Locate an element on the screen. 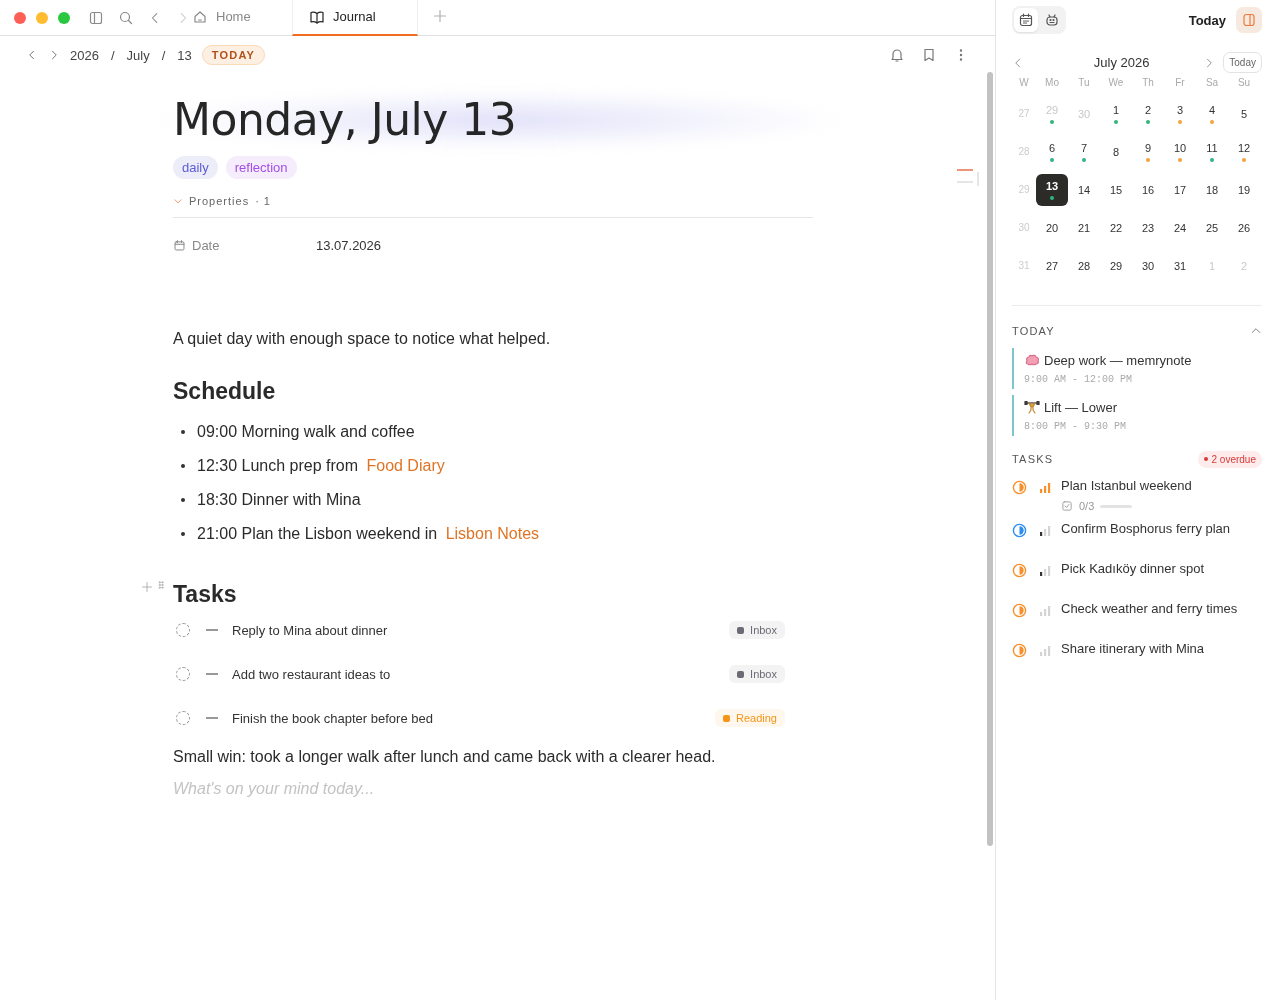 This screenshot has width=1276, height=1000. calendar-day: 9 is located at coordinates (1148, 152).